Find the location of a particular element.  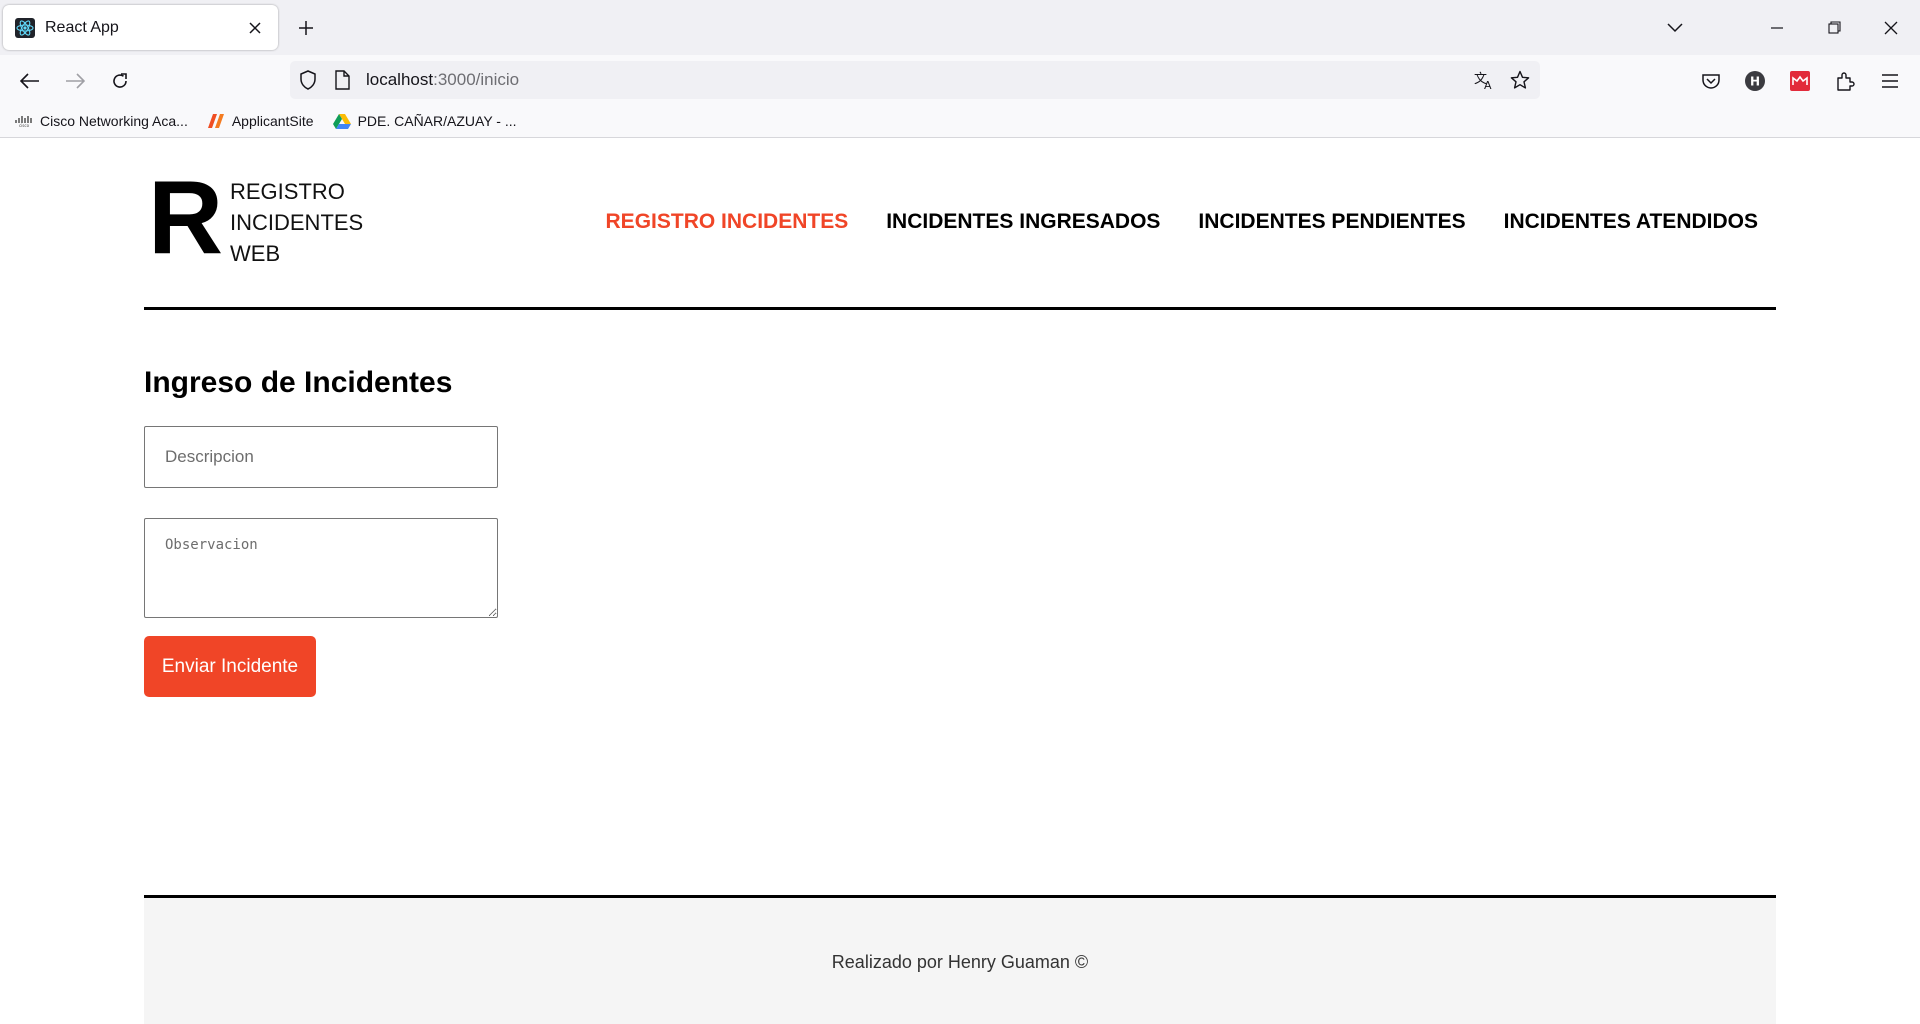

tab-title: React App is located at coordinates (82, 27).